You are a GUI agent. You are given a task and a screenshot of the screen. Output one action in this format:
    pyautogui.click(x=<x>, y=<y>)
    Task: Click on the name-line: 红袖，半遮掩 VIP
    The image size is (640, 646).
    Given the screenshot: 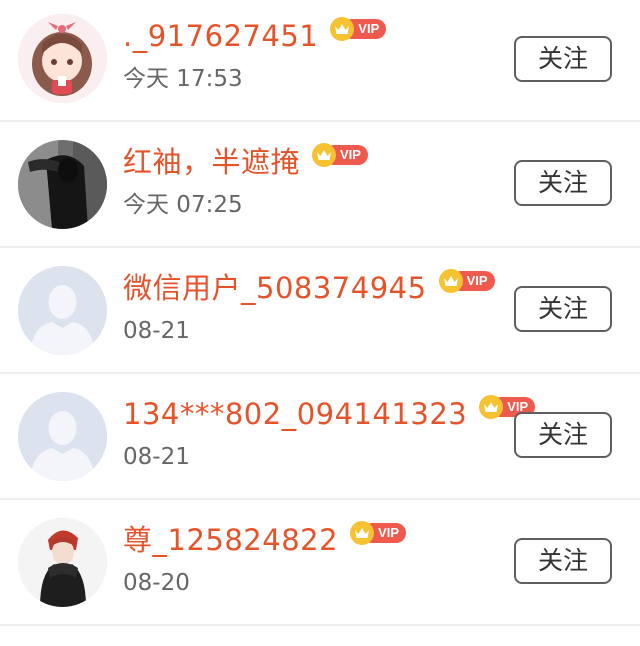 What is the action you would take?
    pyautogui.click(x=245, y=162)
    